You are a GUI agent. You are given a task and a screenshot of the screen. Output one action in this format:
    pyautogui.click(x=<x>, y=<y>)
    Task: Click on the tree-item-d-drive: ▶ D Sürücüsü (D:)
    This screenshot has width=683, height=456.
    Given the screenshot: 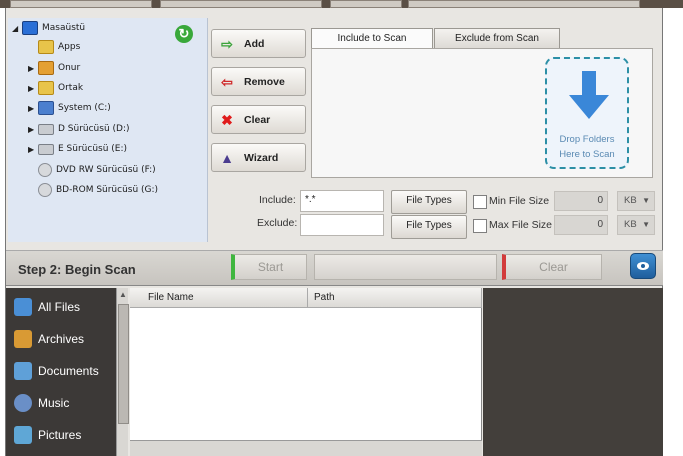 What is the action you would take?
    pyautogui.click(x=79, y=129)
    